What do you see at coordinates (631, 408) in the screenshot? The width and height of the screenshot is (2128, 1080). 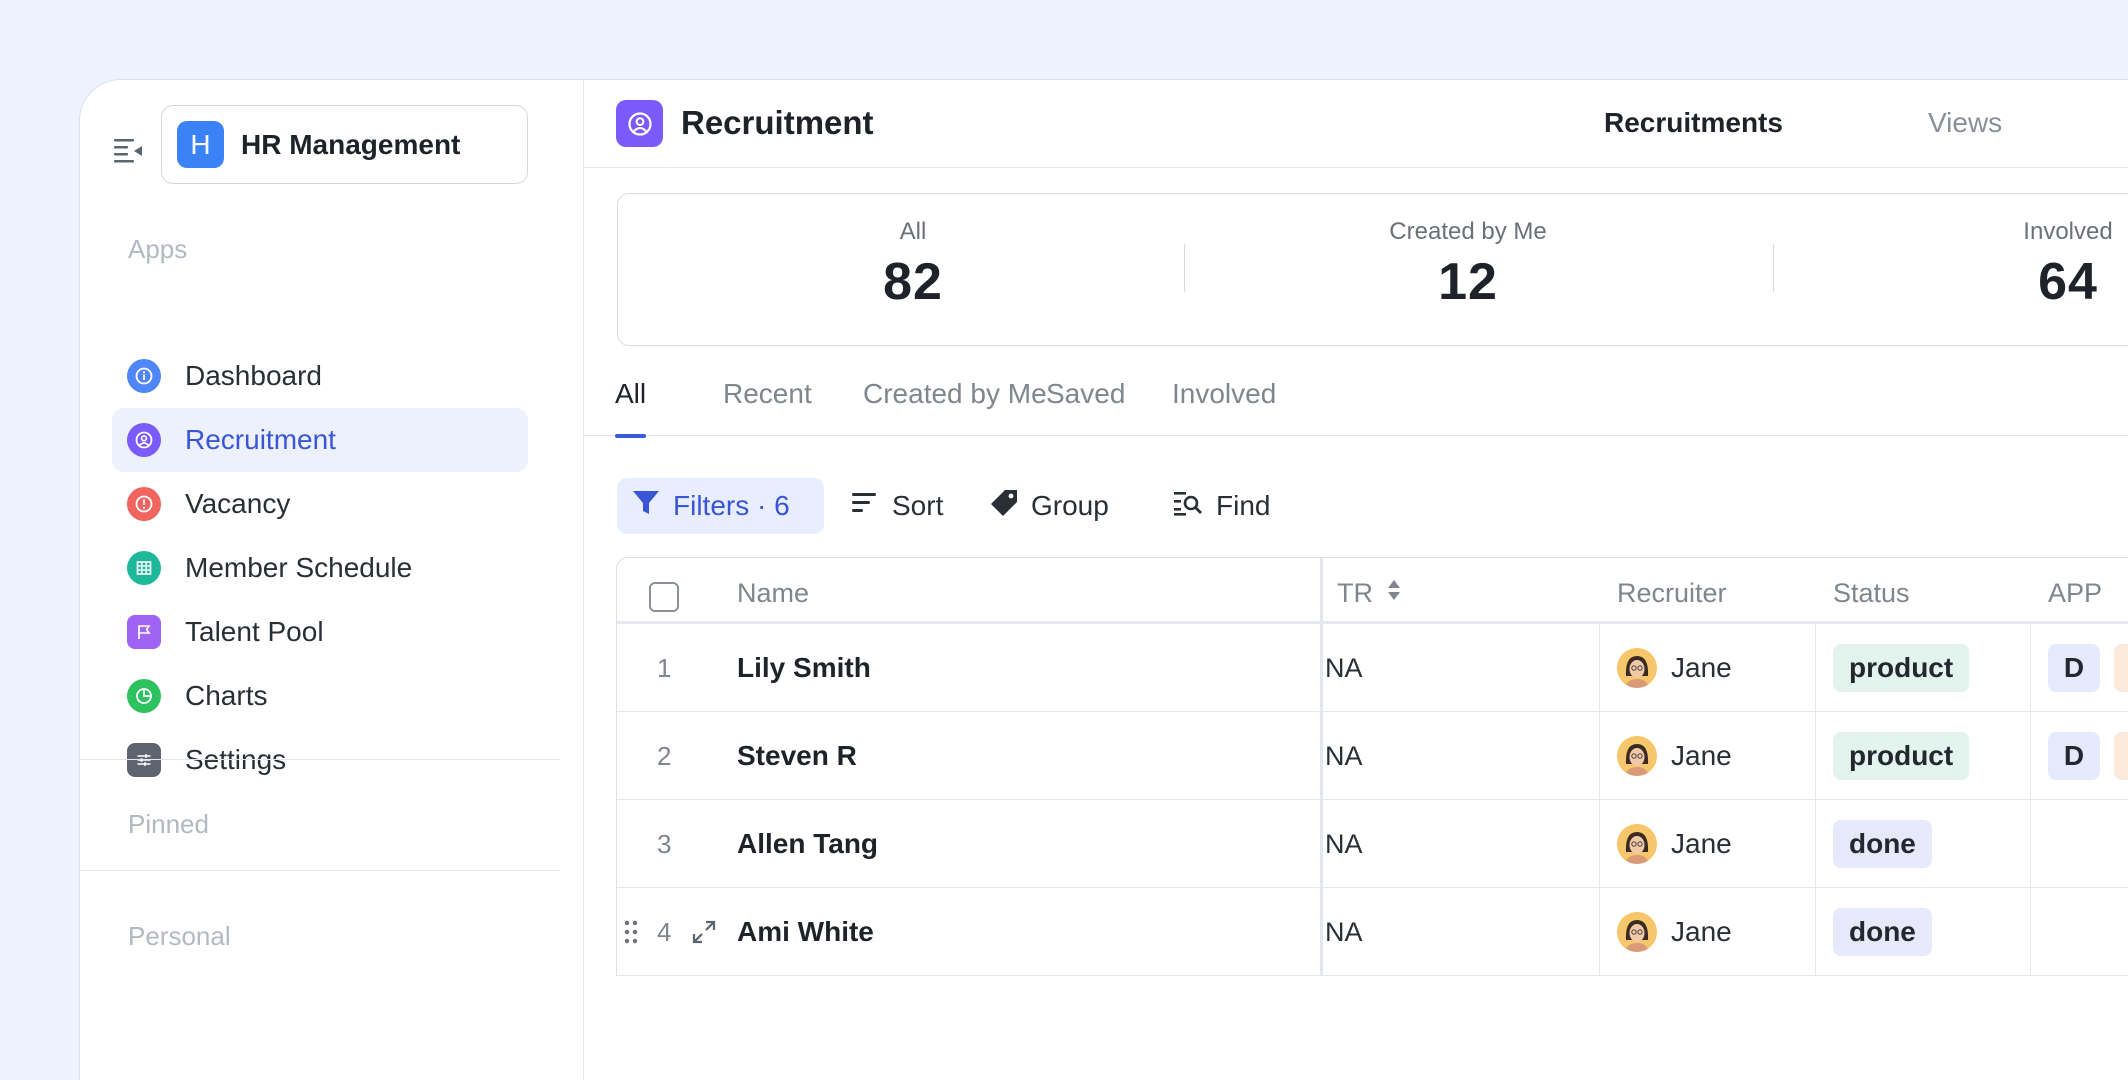 I see `tab-all: All` at bounding box center [631, 408].